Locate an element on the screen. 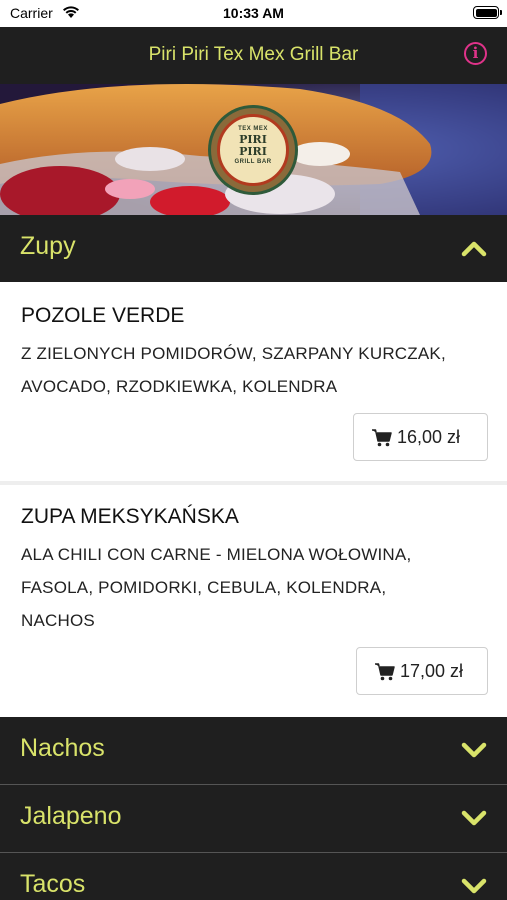 The height and width of the screenshot is (900, 507). section-header-nachos: Nachos is located at coordinates (253, 750).